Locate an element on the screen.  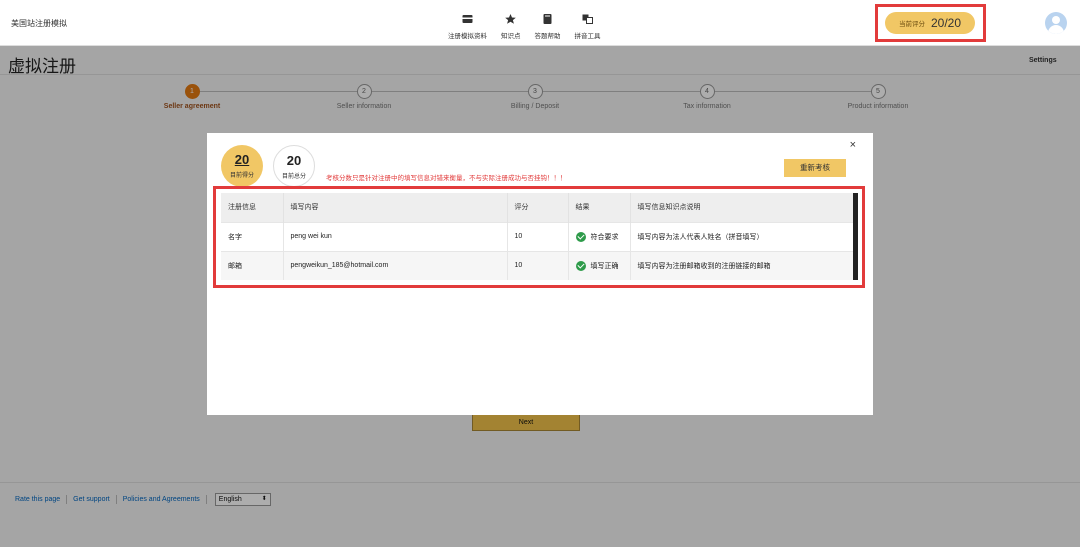
nav-item-pinyin-tool: 拼音工具 is located at coordinates (588, 27).